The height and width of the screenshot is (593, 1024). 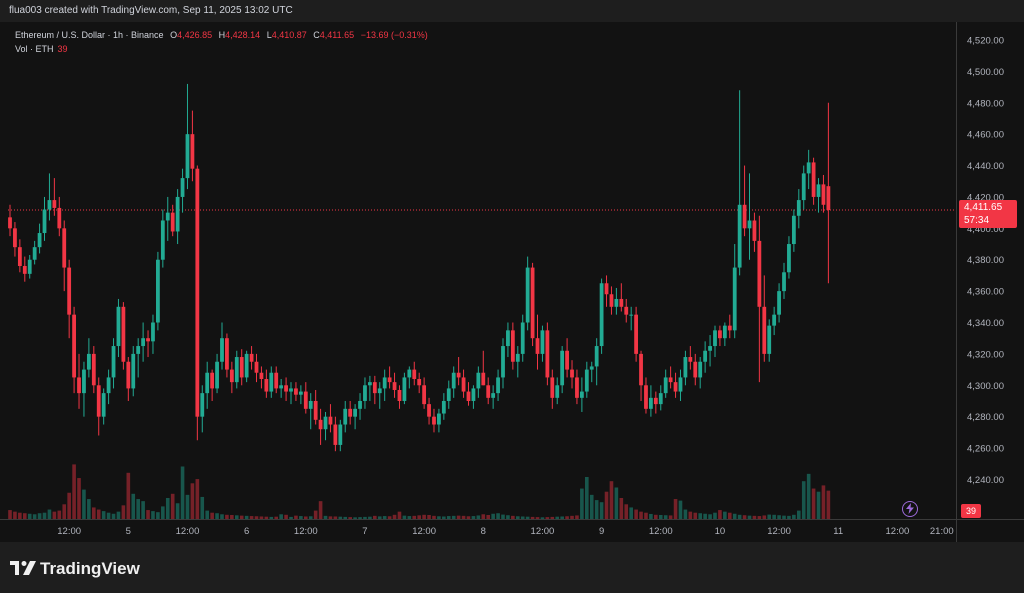 What do you see at coordinates (910, 509) in the screenshot?
I see `bolt-icon` at bounding box center [910, 509].